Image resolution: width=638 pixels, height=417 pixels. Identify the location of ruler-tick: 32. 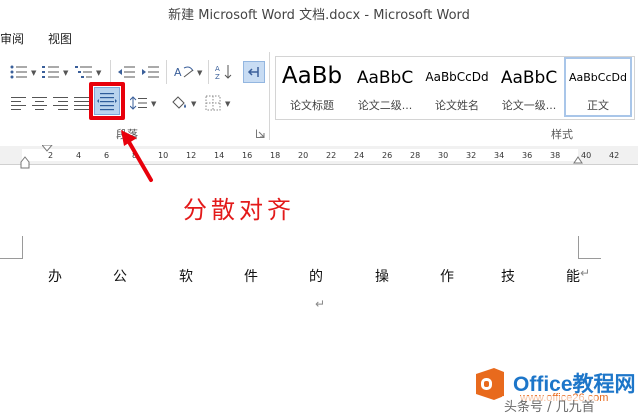
(471, 155).